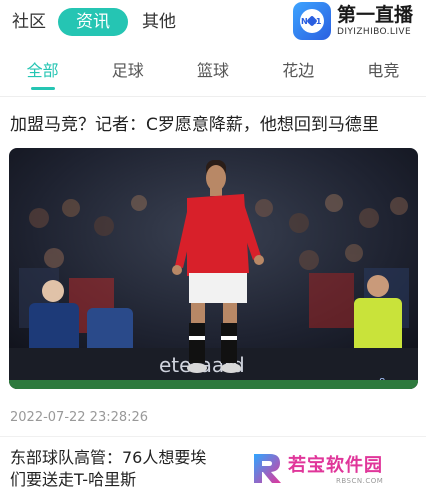  I want to click on tab-gossip: 花边, so click(298, 74).